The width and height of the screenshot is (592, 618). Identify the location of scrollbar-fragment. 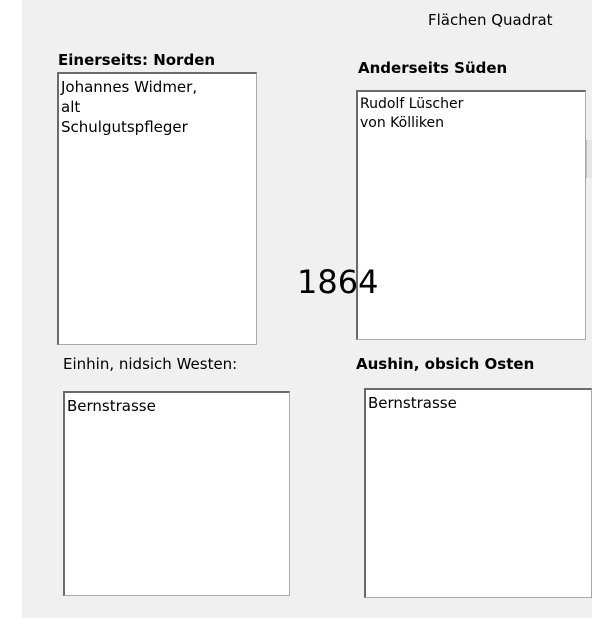
(589, 159).